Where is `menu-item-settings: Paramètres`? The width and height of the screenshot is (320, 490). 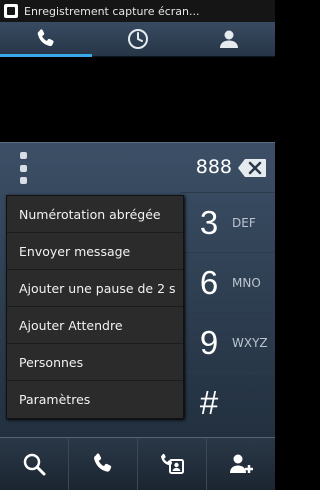 menu-item-settings: Paramètres is located at coordinates (95, 399).